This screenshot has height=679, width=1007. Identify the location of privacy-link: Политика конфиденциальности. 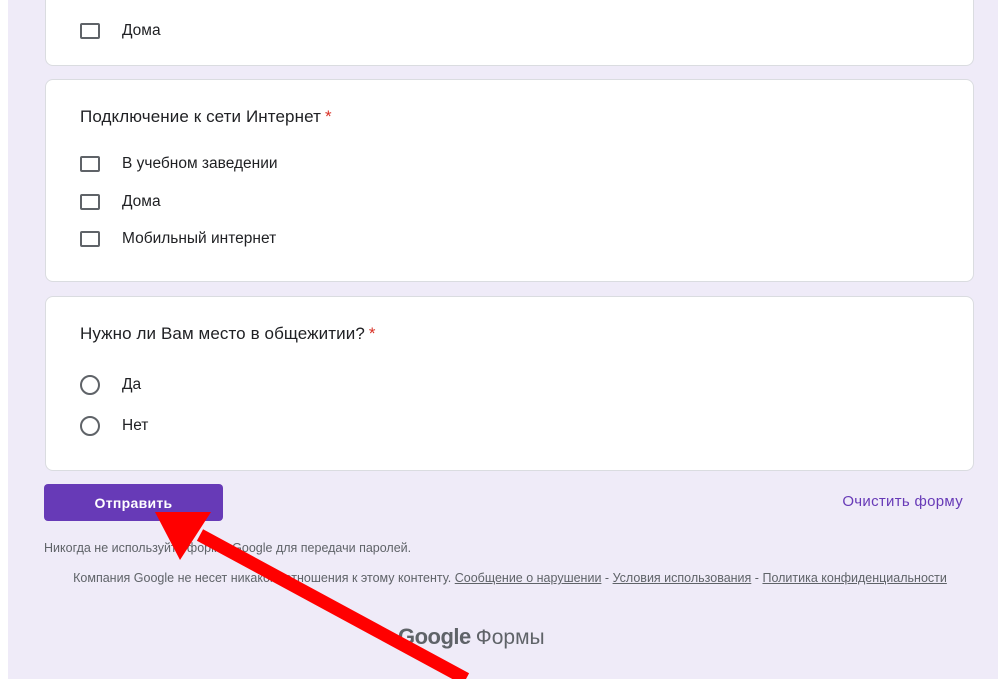
(854, 578).